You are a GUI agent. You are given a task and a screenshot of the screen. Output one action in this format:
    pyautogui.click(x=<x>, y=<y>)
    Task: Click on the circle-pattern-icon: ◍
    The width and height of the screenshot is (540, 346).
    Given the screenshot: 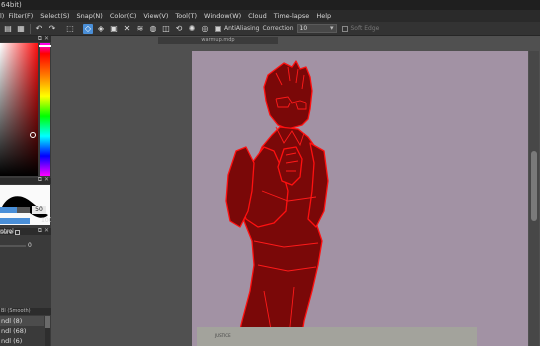 What is the action you would take?
    pyautogui.click(x=153, y=29)
    